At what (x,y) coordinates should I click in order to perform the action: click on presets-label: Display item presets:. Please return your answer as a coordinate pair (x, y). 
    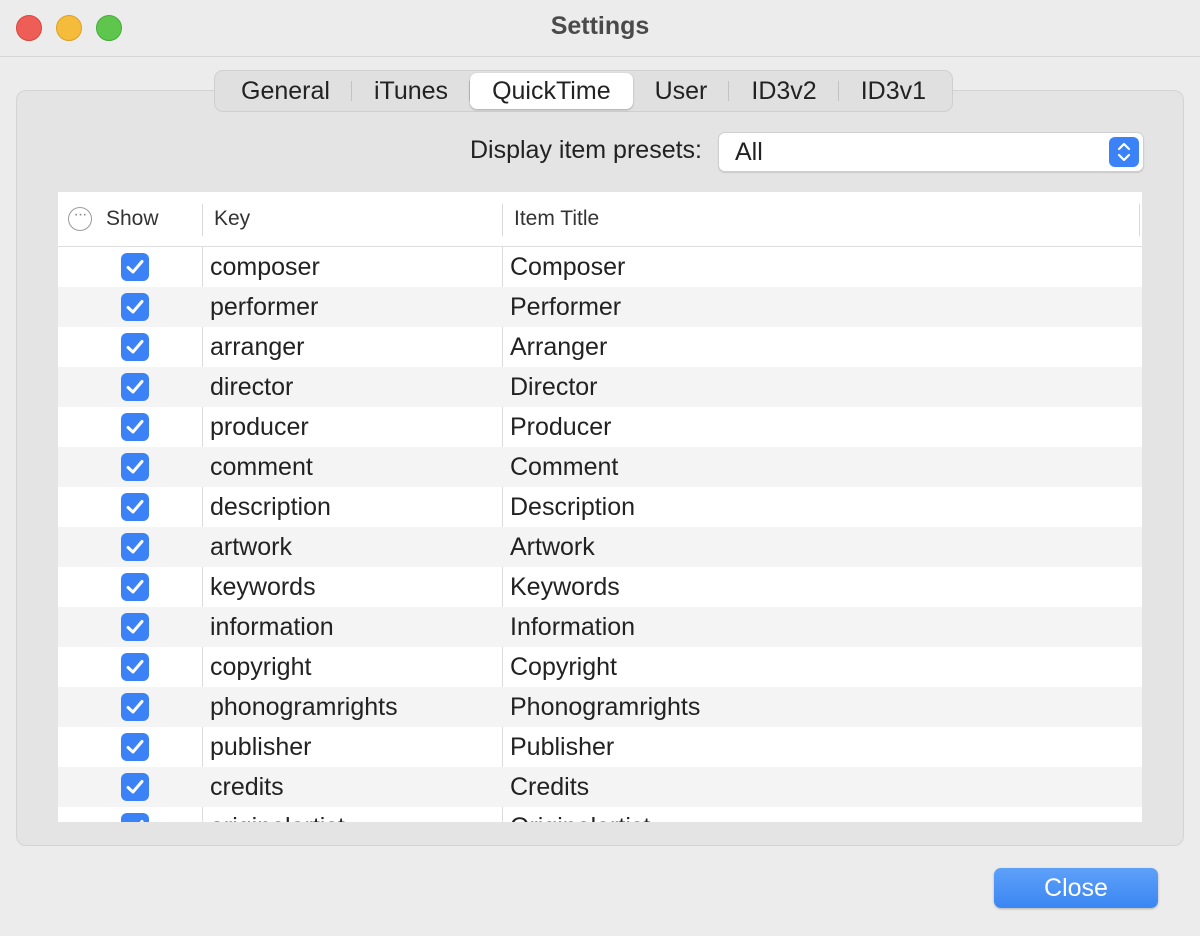
    Looking at the image, I should click on (585, 150).